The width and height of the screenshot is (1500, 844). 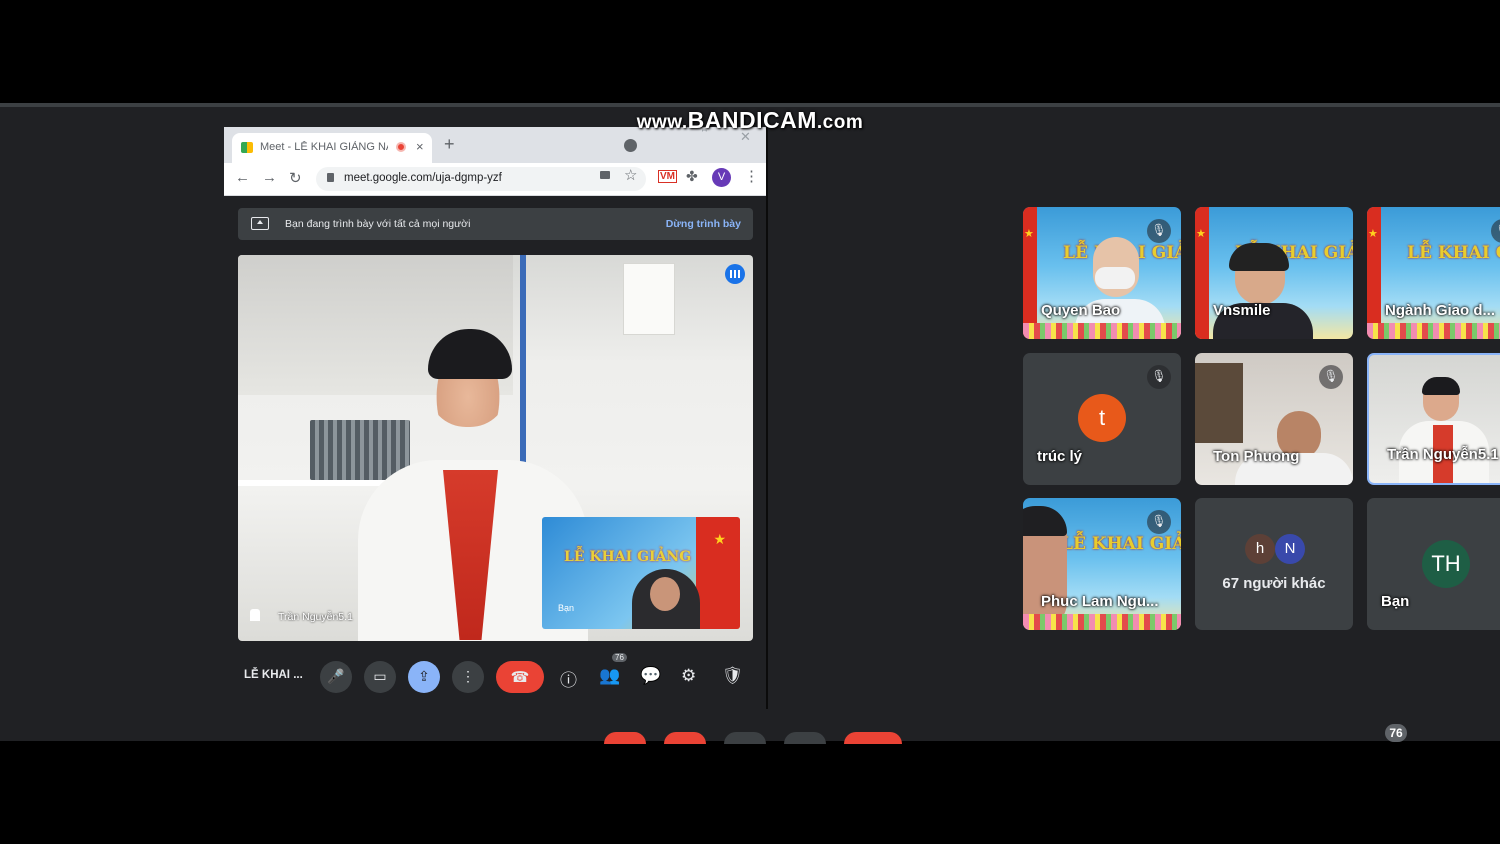 I want to click on activities-icon: ⚙, so click(x=688, y=676).